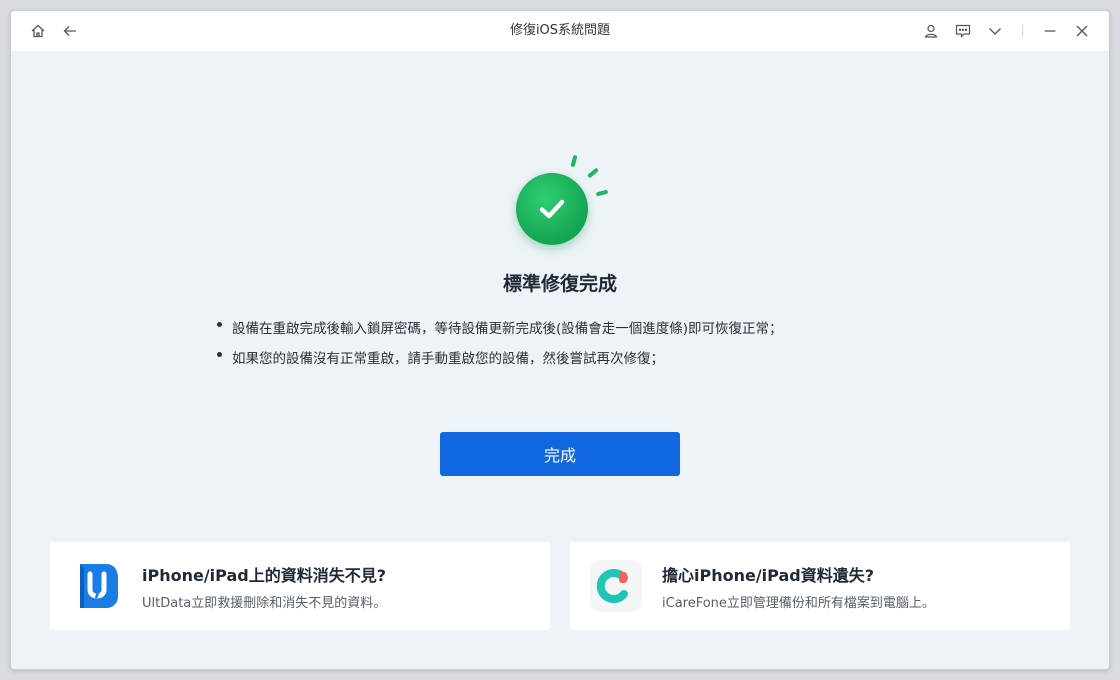 The image size is (1120, 680). What do you see at coordinates (99, 586) in the screenshot?
I see `ultdata-logo-icon` at bounding box center [99, 586].